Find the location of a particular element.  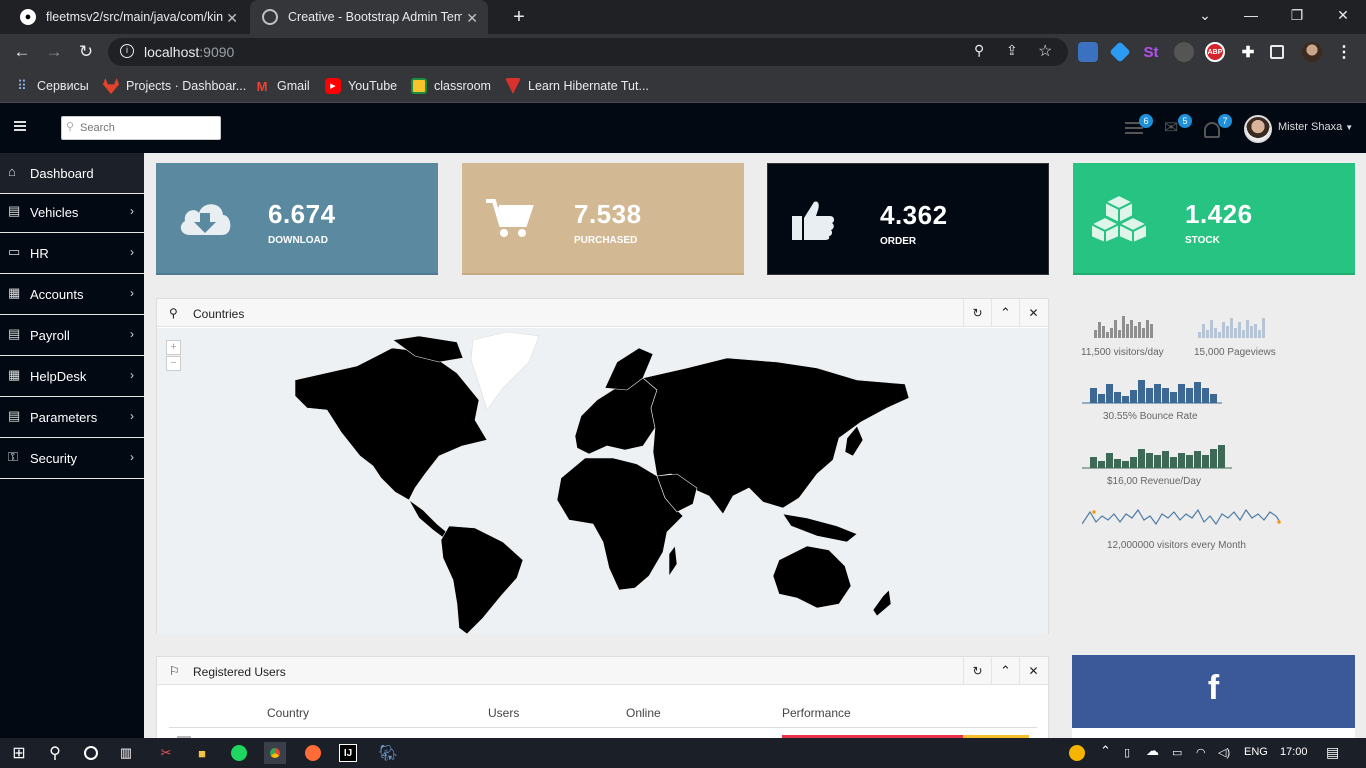

cloud-download-icon is located at coordinates (205, 219).